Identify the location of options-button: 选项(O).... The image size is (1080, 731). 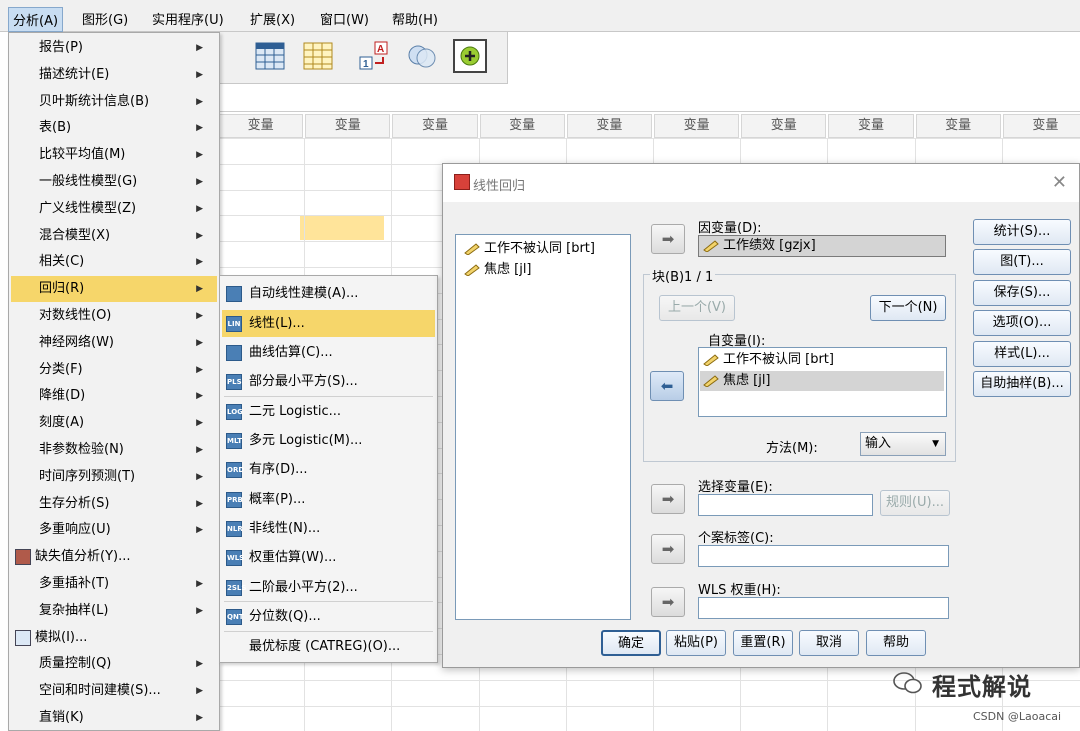
(1022, 323).